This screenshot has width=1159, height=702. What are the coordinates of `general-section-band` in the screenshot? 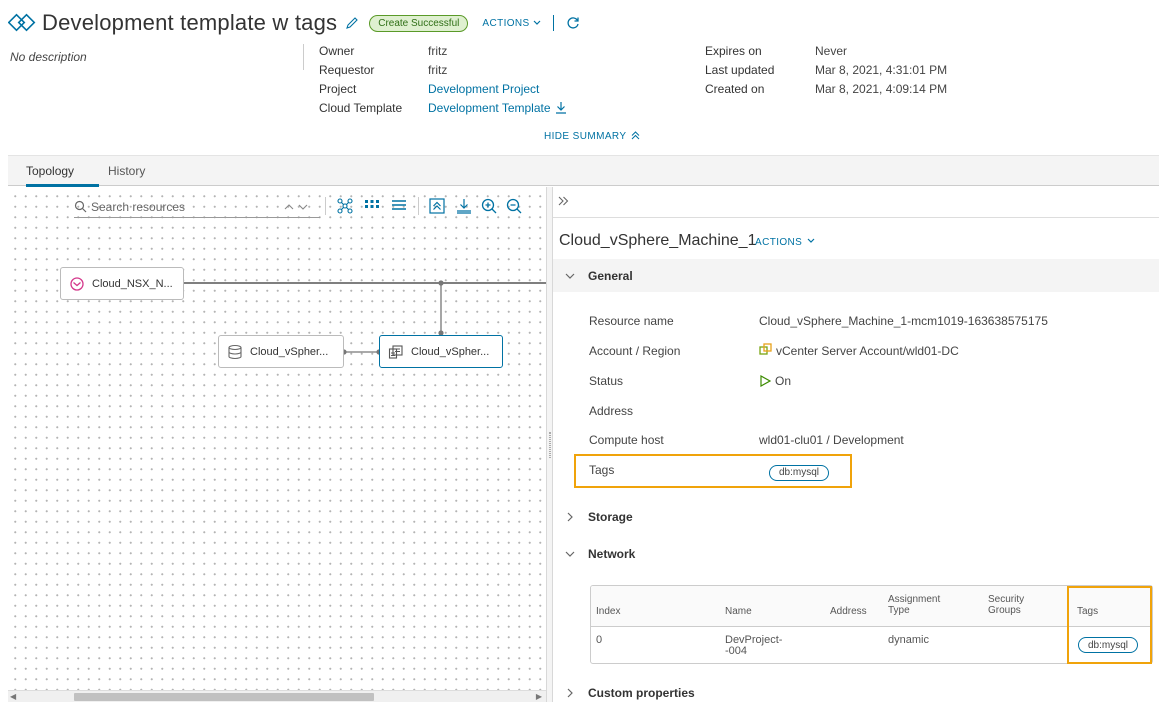 It's located at (856, 275).